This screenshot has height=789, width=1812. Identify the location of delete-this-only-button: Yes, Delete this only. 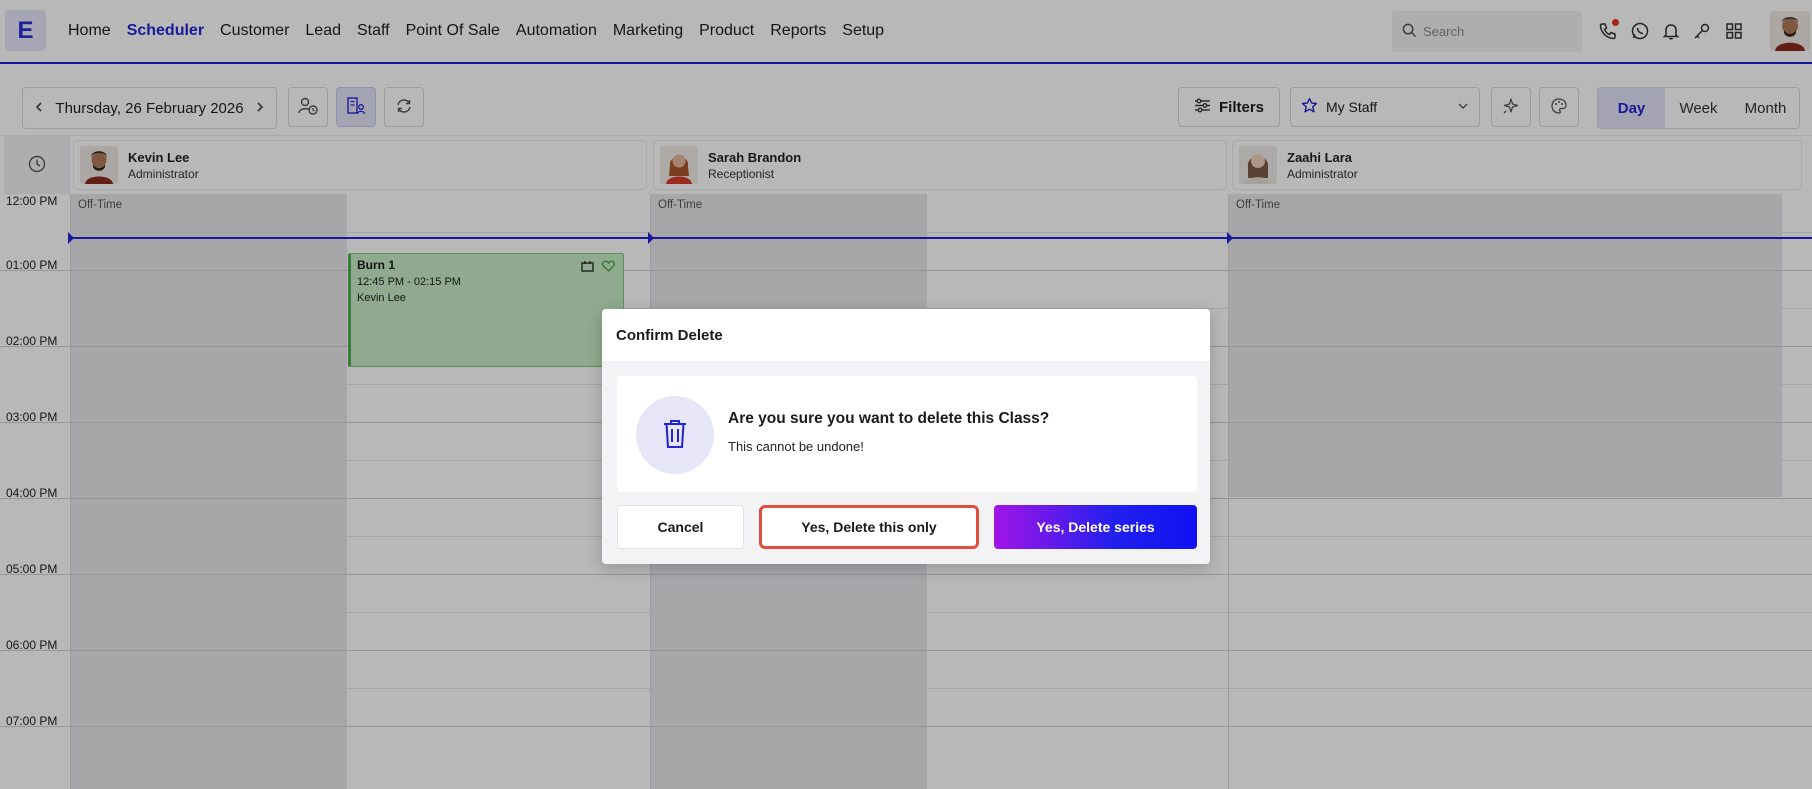
(869, 527).